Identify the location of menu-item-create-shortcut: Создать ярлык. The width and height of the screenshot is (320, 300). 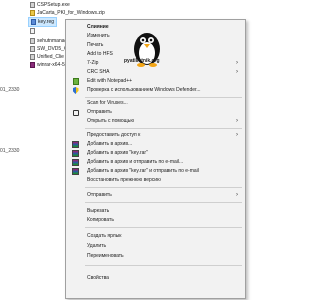
(155, 236).